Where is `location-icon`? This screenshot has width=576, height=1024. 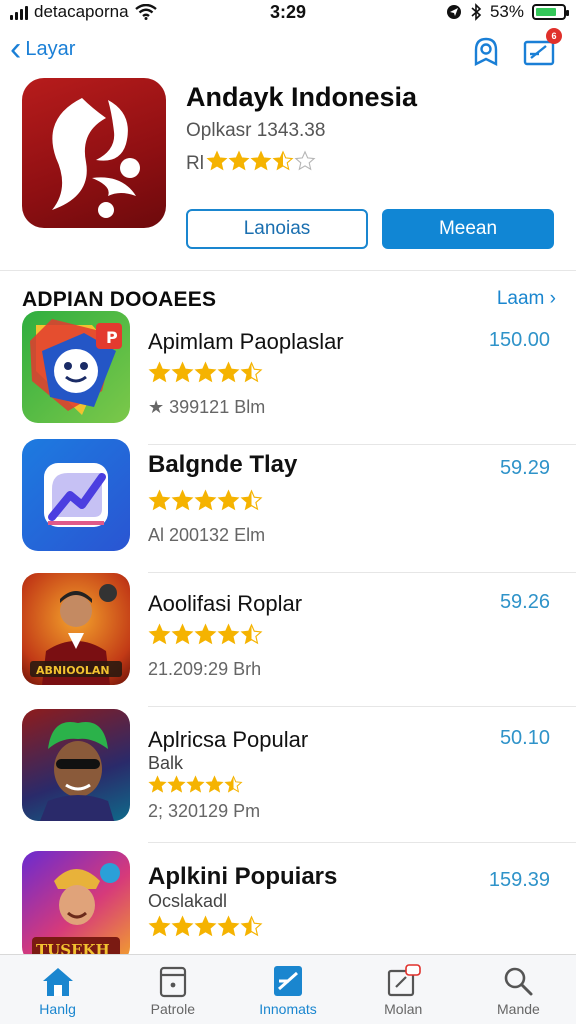 location-icon is located at coordinates (453, 12).